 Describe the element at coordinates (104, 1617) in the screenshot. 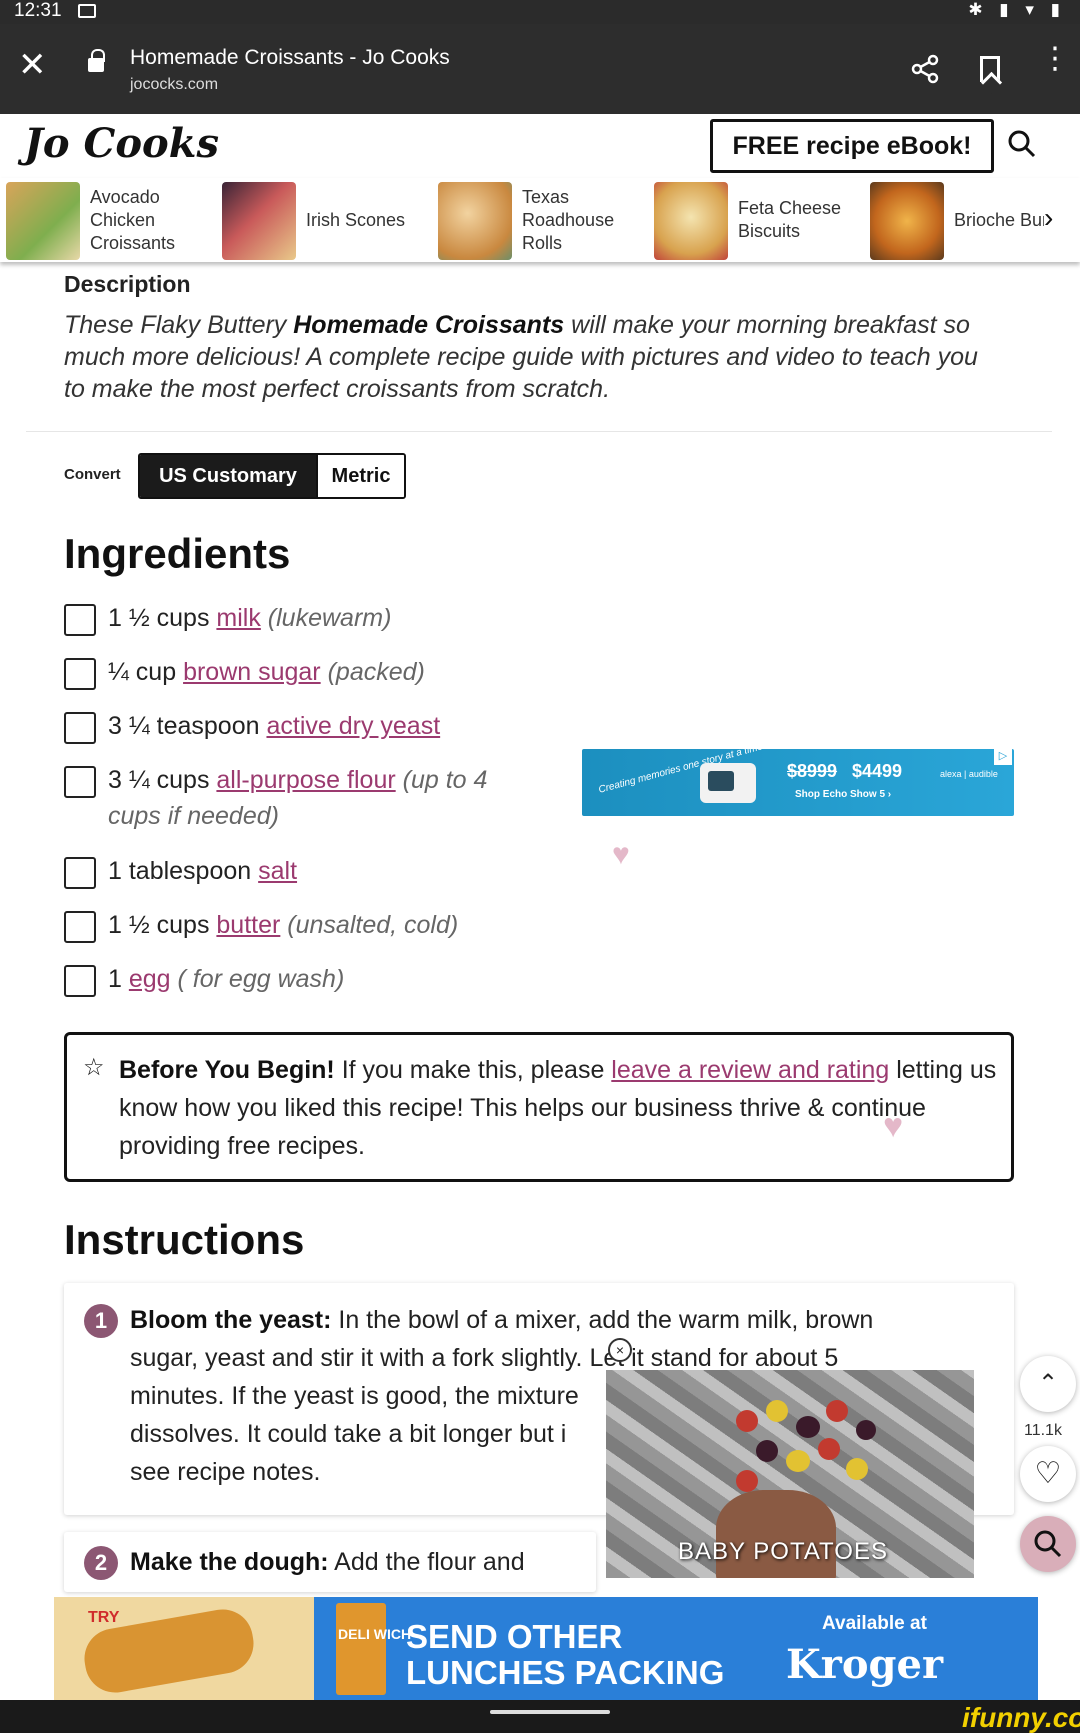

I see `ad-try-label: TRY` at that location.